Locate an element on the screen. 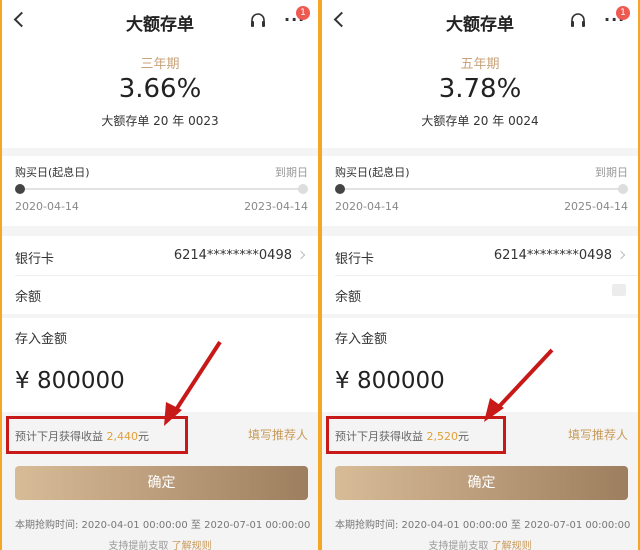  term-label: 三年期 is located at coordinates (160, 64).